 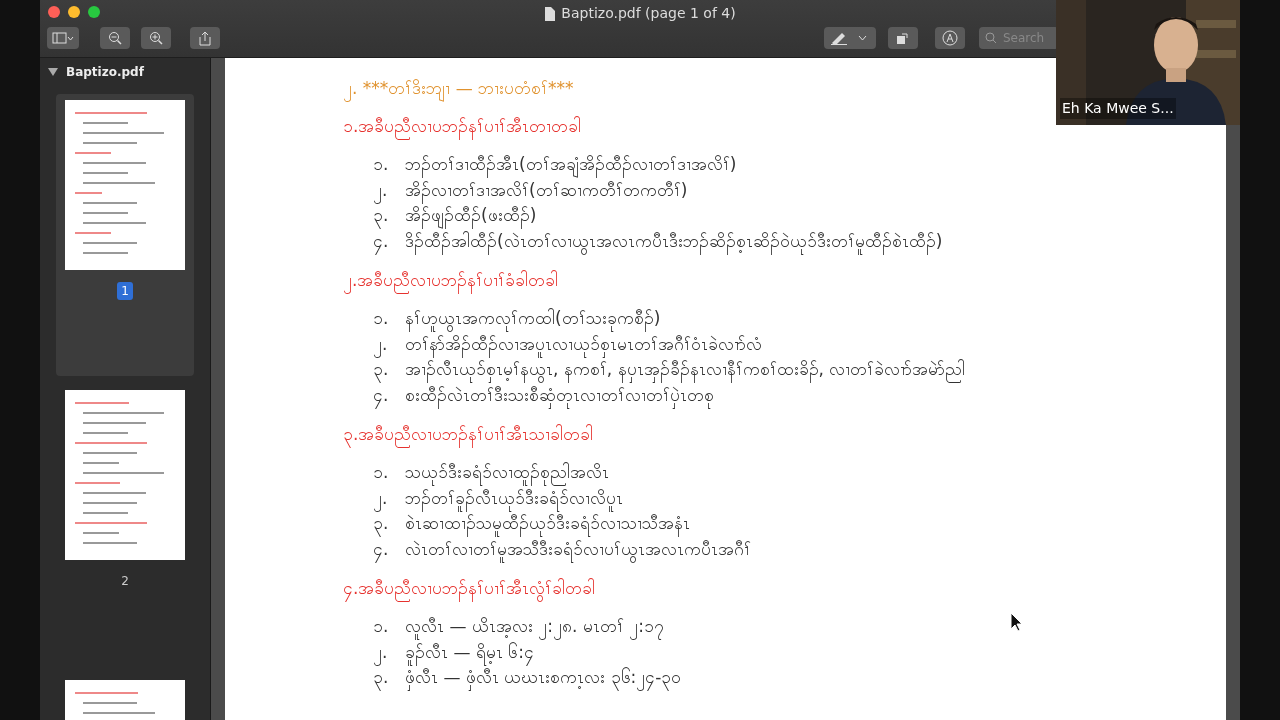 What do you see at coordinates (469, 588) in the screenshot?
I see `section-heading: ၄.အခီပညီလၢပဘၣ်နၢ်ပၢၢ်အီၤလွံၢ်ခါတခါ` at bounding box center [469, 588].